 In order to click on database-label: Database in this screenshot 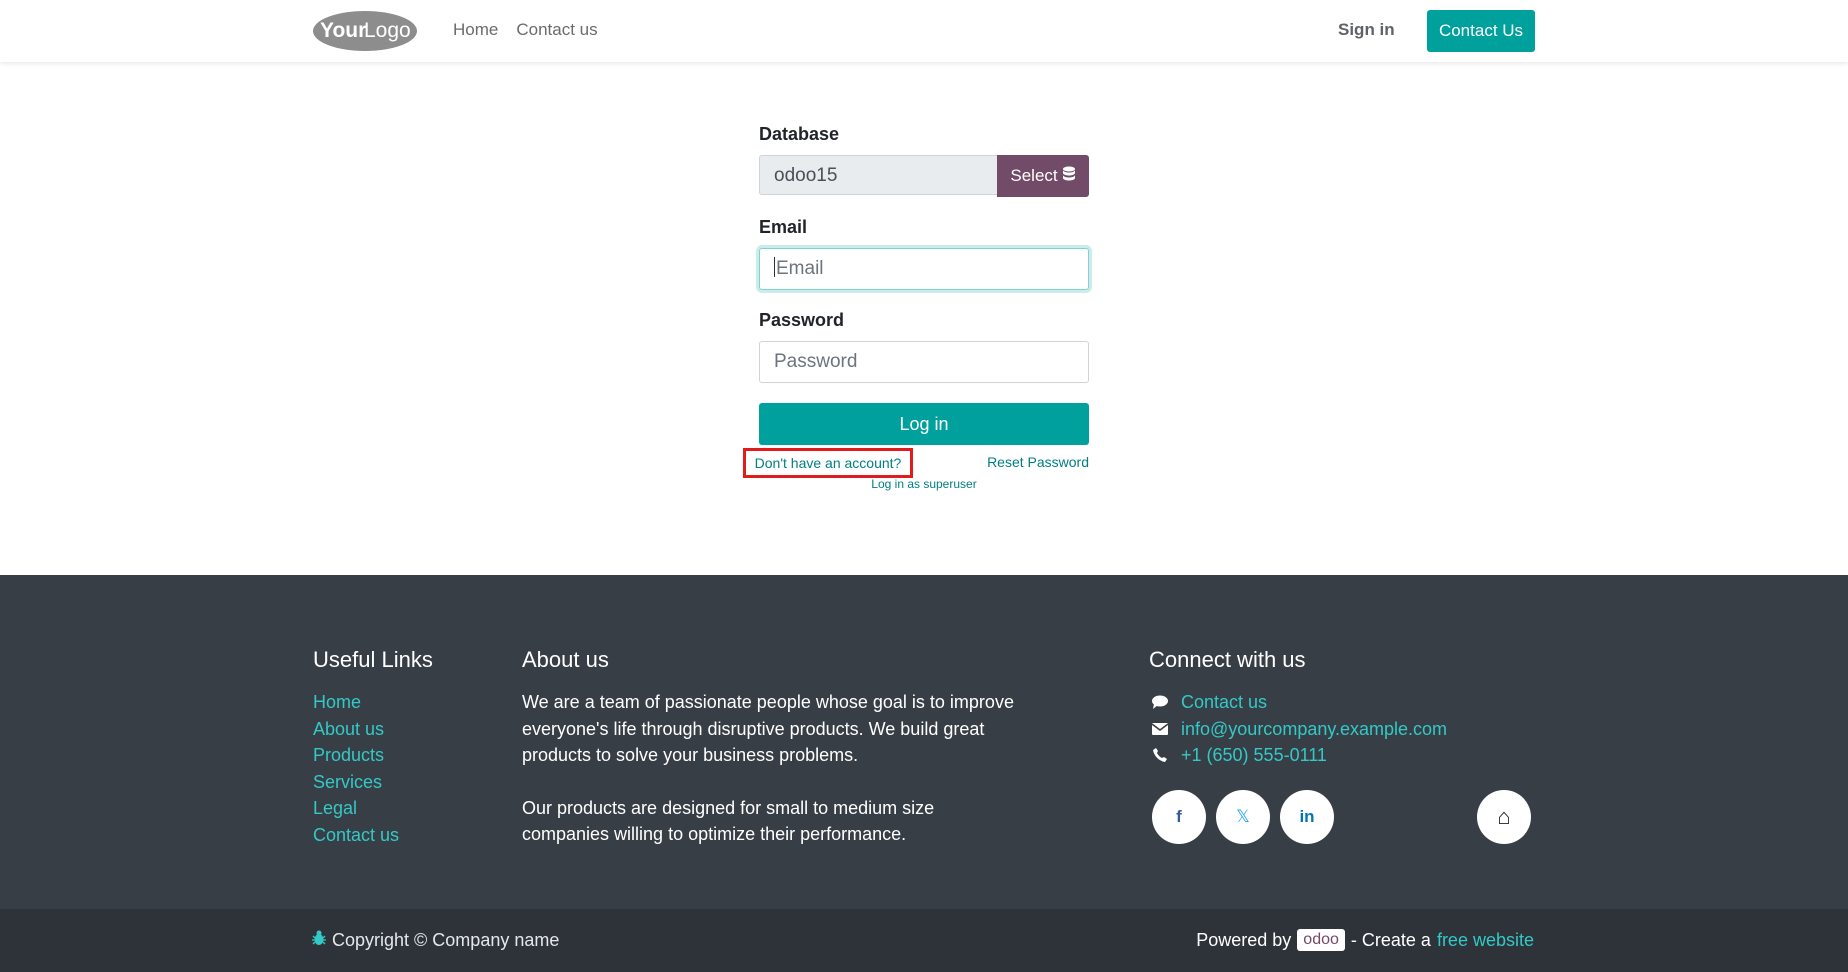, I will do `click(799, 134)`.